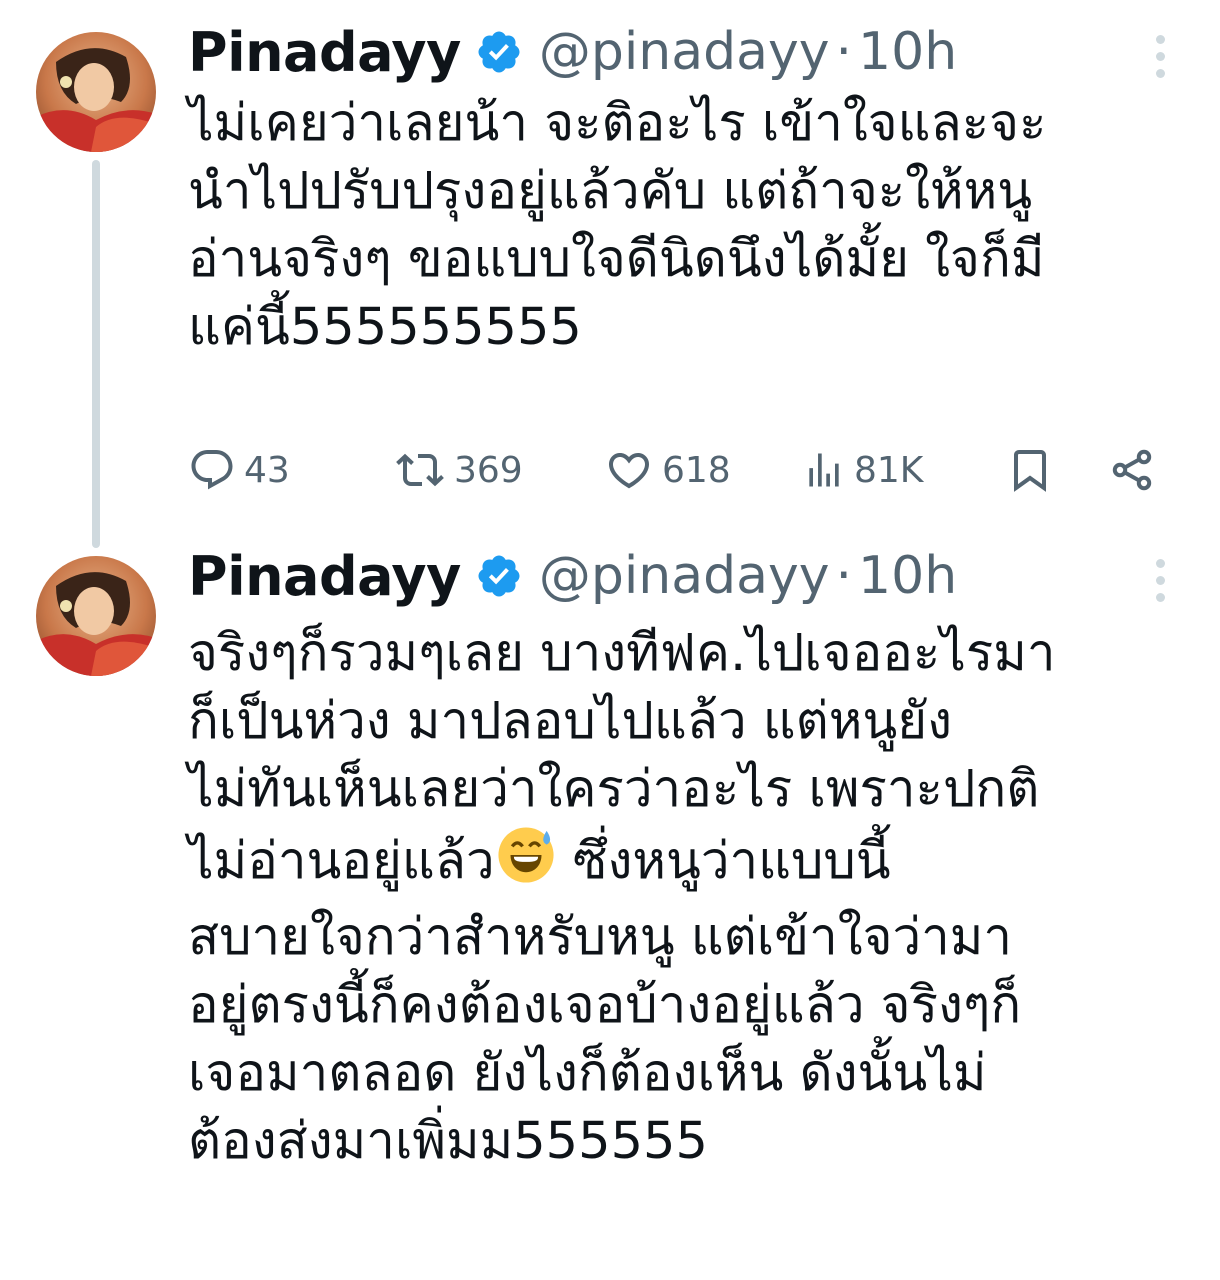 This screenshot has width=1220, height=1280. I want to click on tweet-actions: 43 369 618 81K, so click(678, 470).